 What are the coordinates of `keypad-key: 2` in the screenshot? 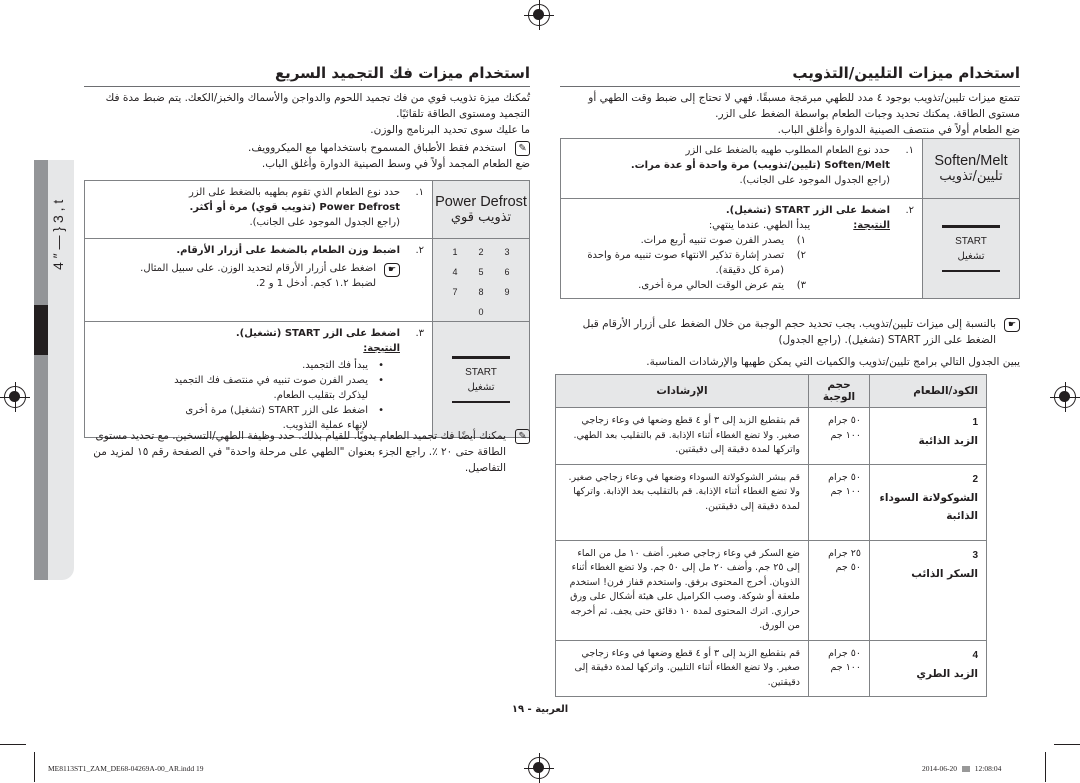 It's located at (481, 252).